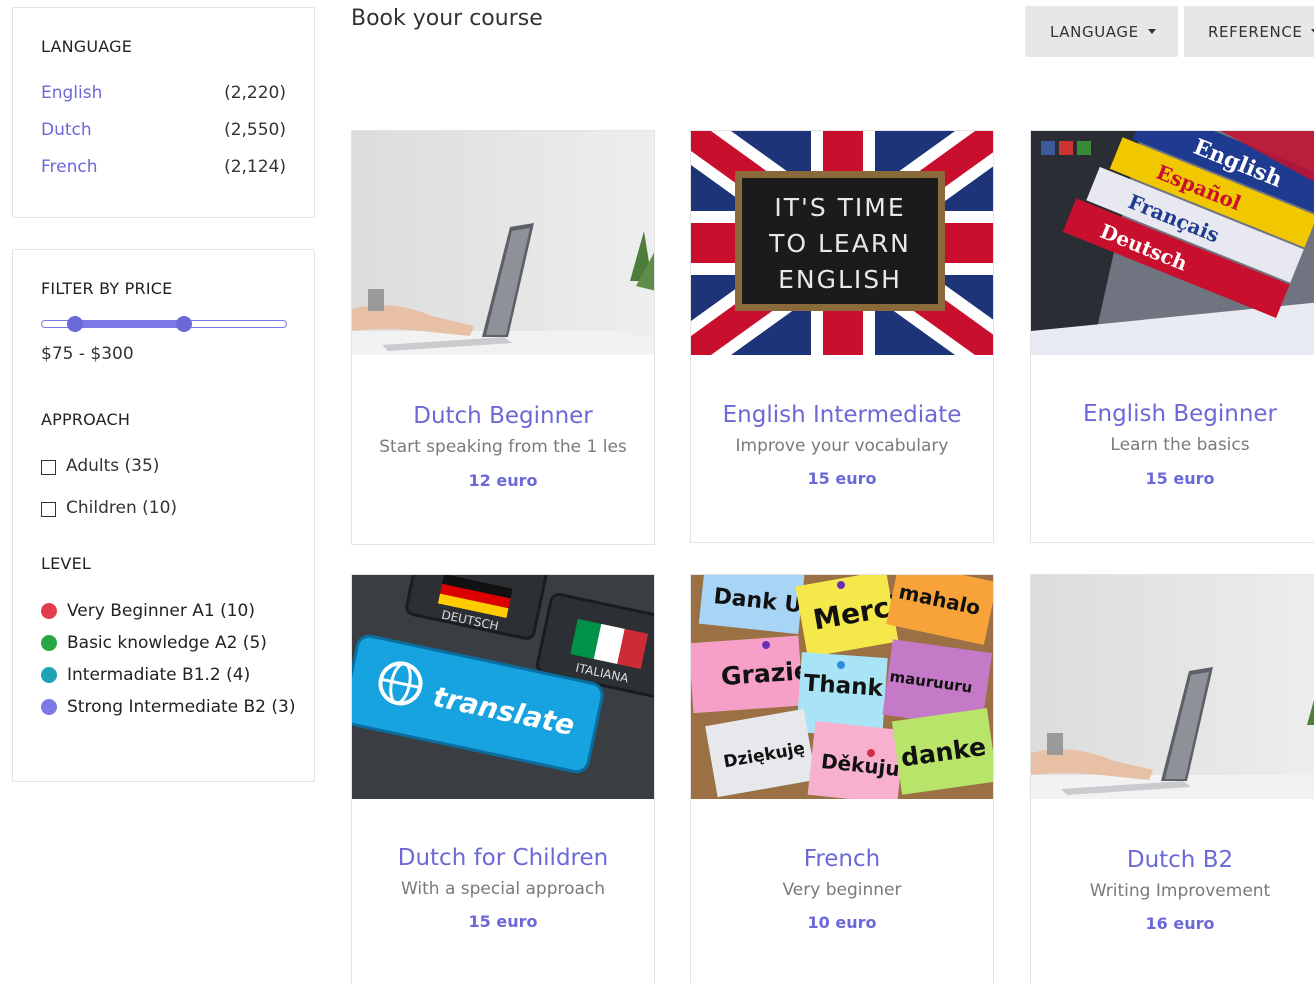 This screenshot has height=983, width=1314. I want to click on language-option-label: French, so click(69, 167).